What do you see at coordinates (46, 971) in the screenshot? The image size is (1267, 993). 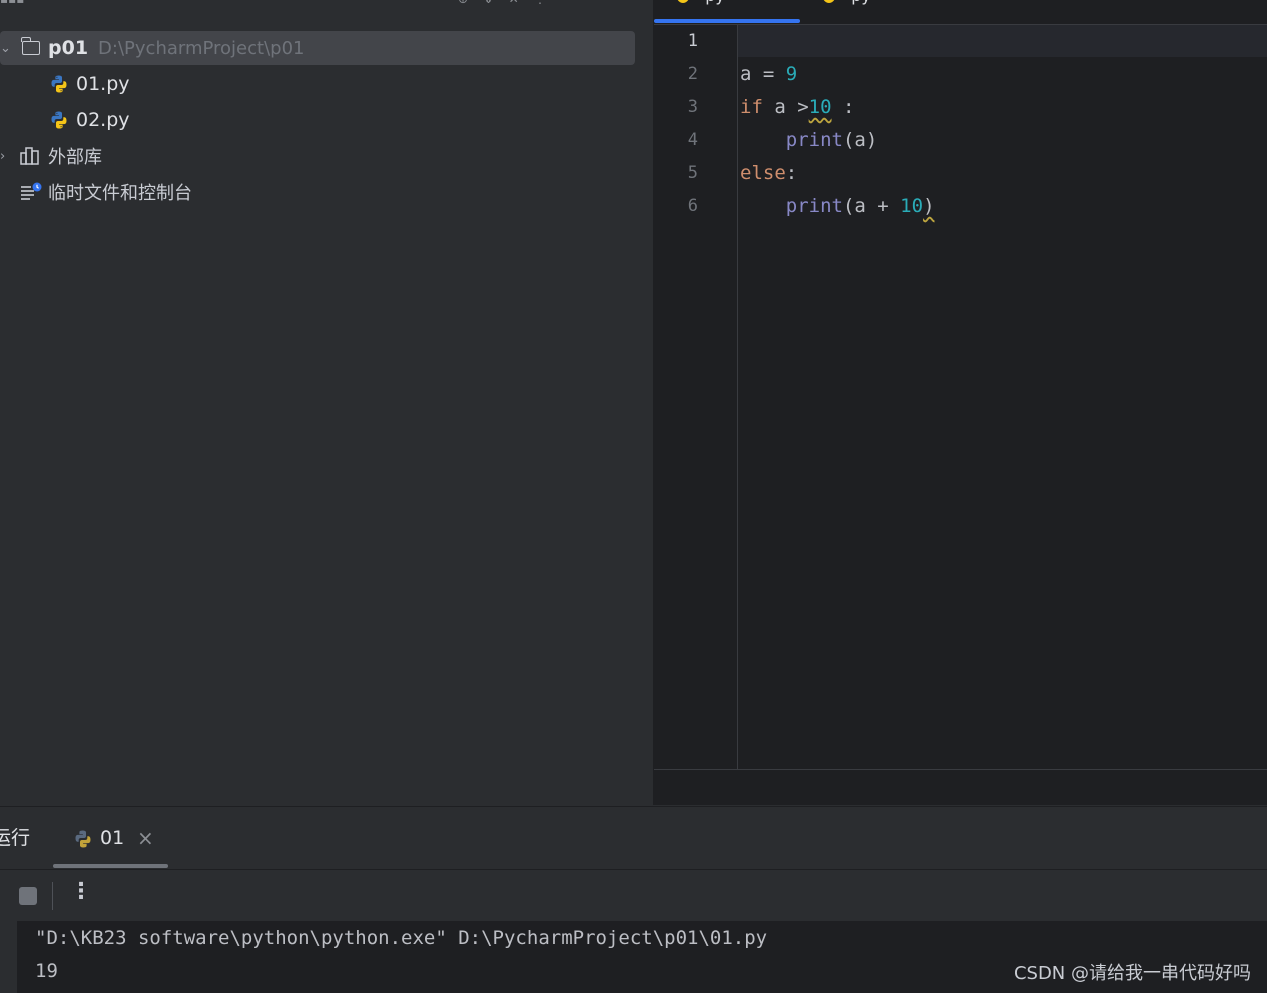 I see `console-output-line: 19` at bounding box center [46, 971].